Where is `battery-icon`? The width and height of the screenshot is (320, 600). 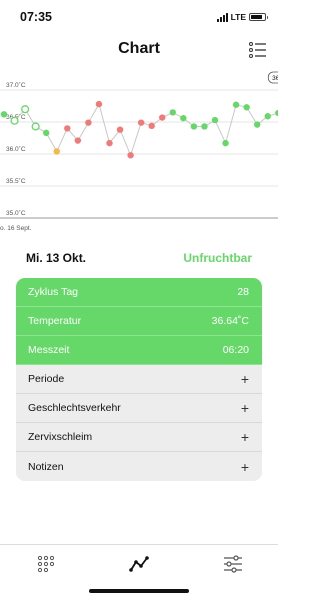 battery-icon is located at coordinates (258, 17).